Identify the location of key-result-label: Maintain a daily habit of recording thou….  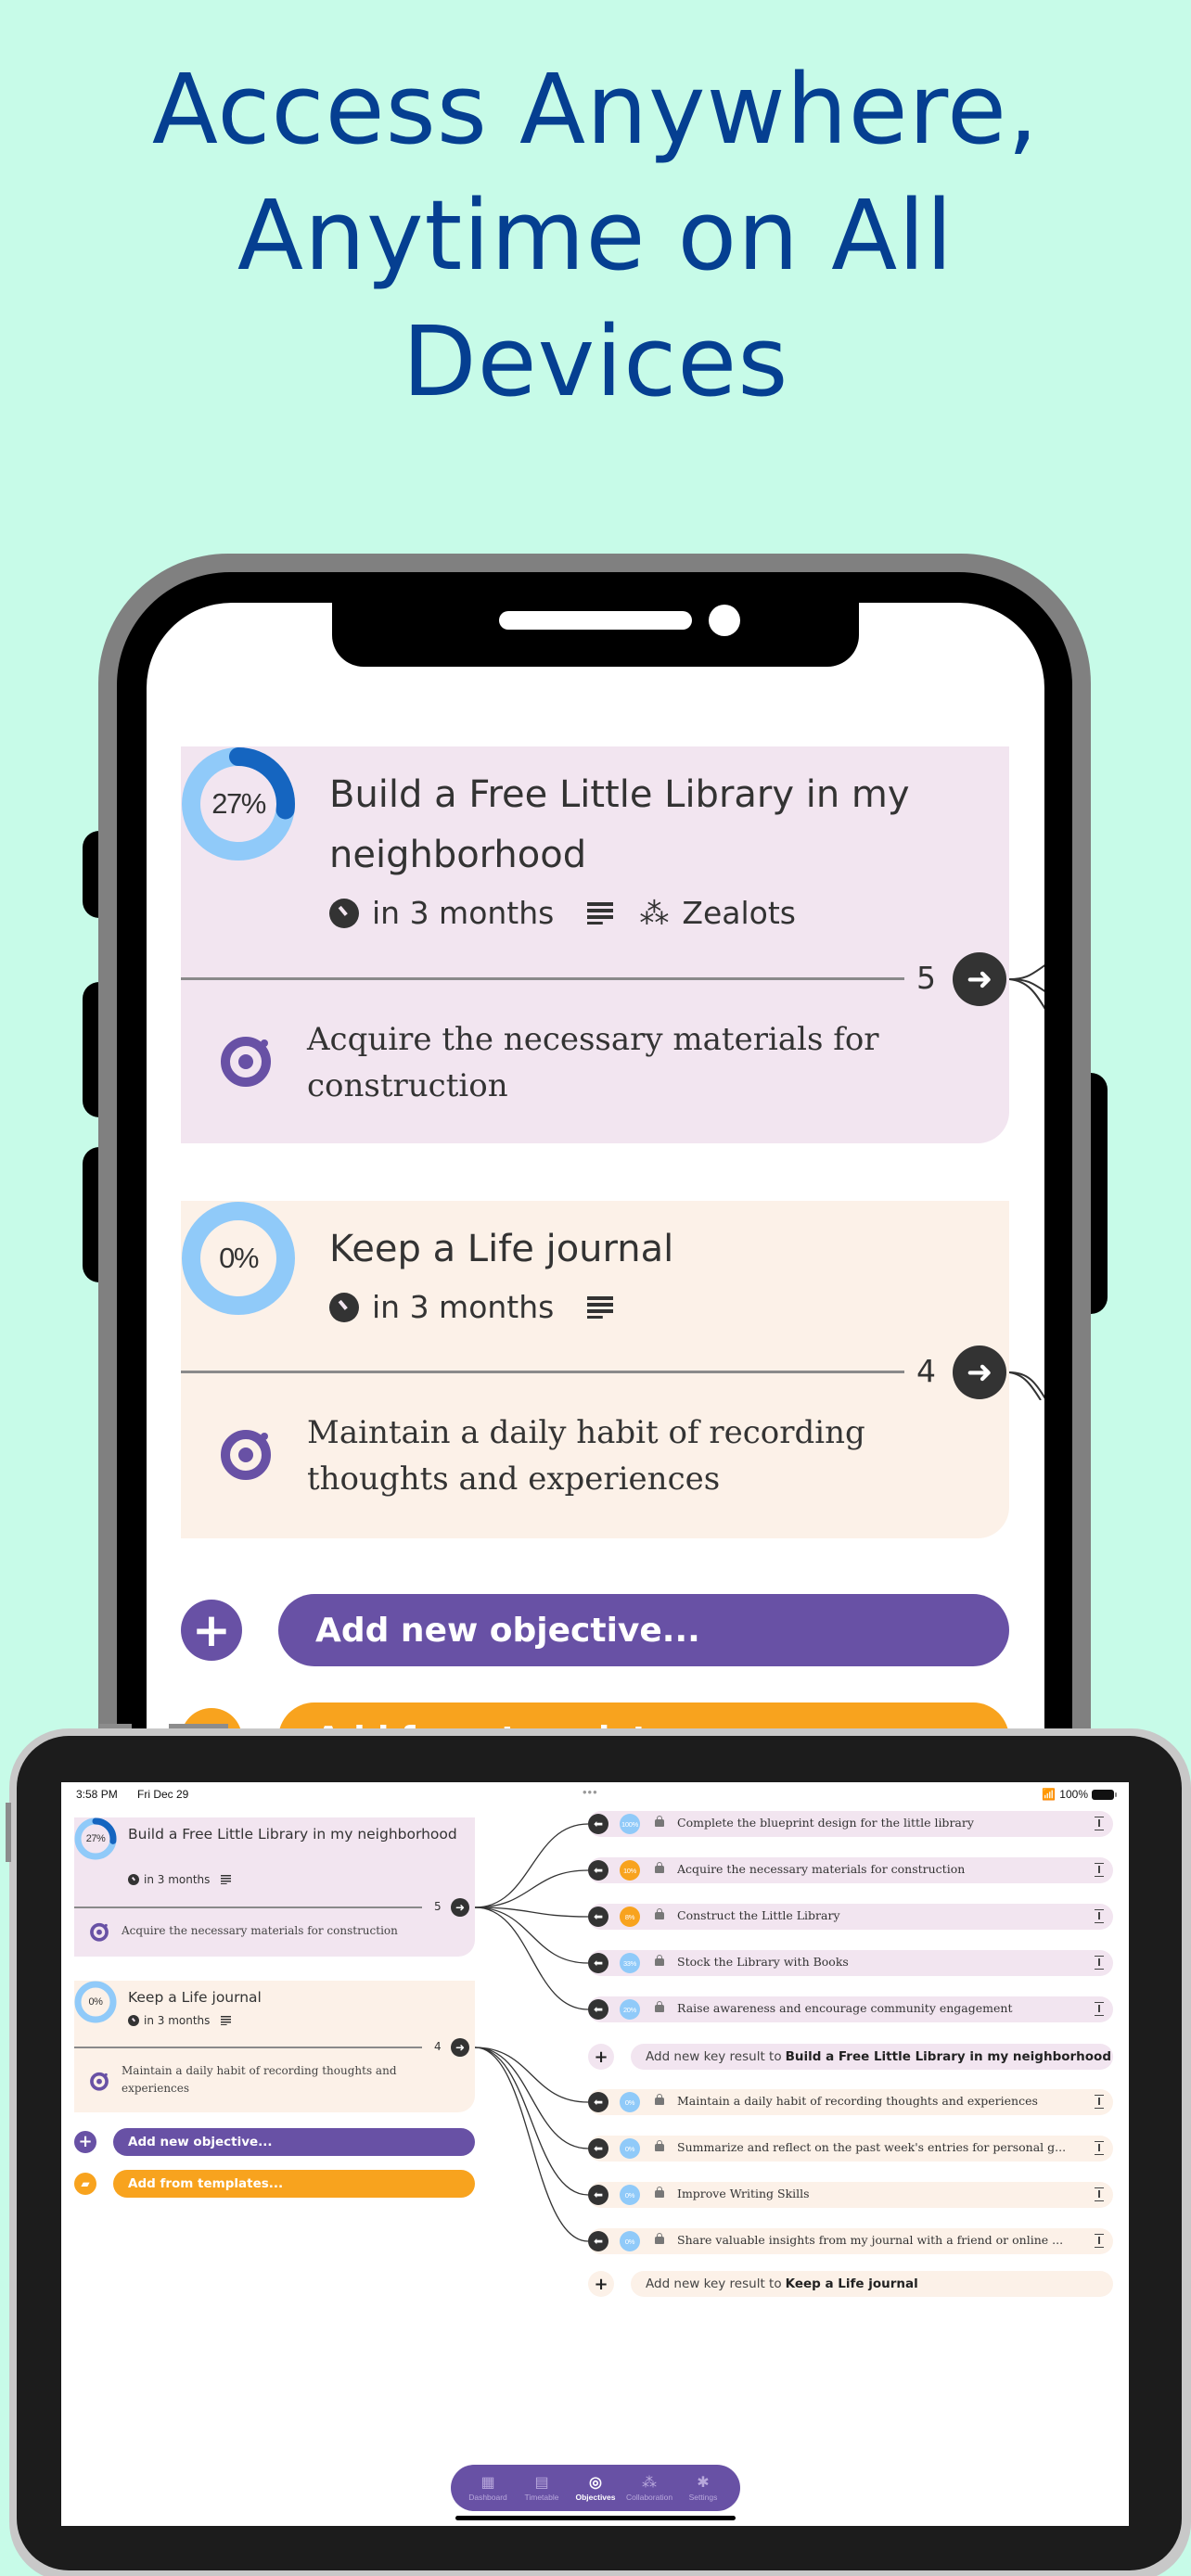
(857, 2101).